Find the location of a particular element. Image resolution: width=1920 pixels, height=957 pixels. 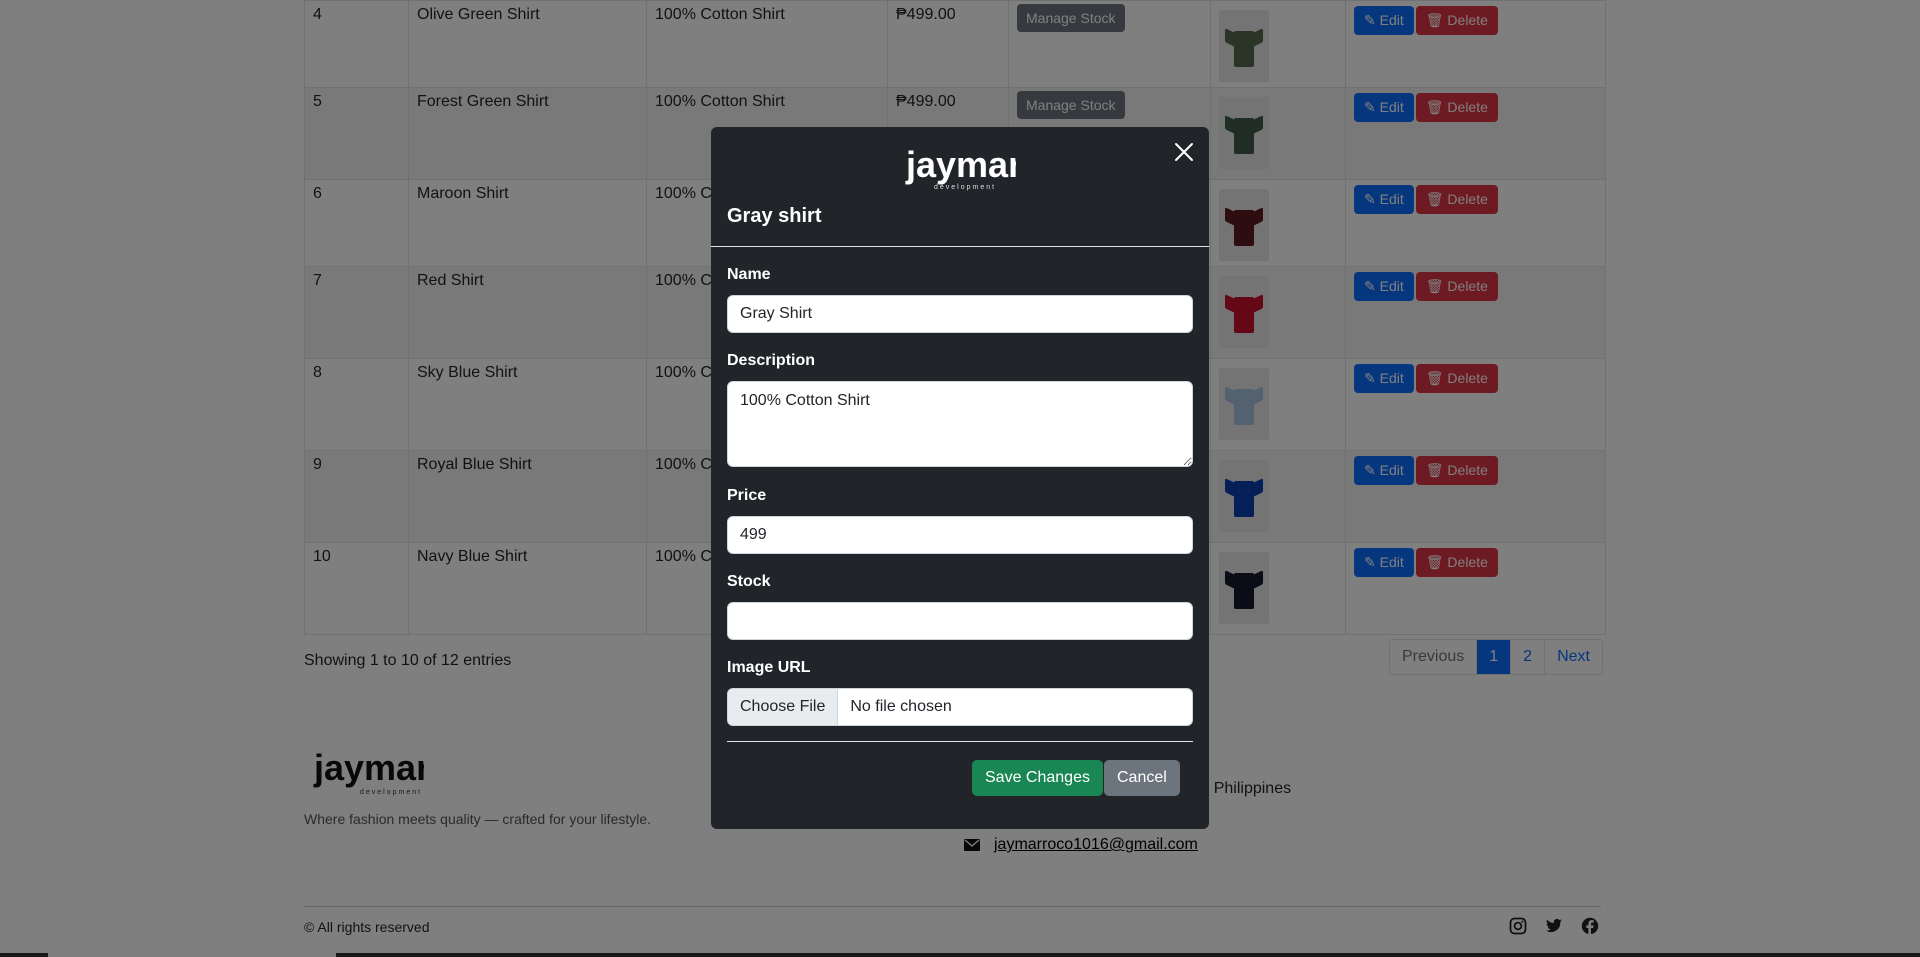

modal-title: Gray shirt is located at coordinates (774, 216).